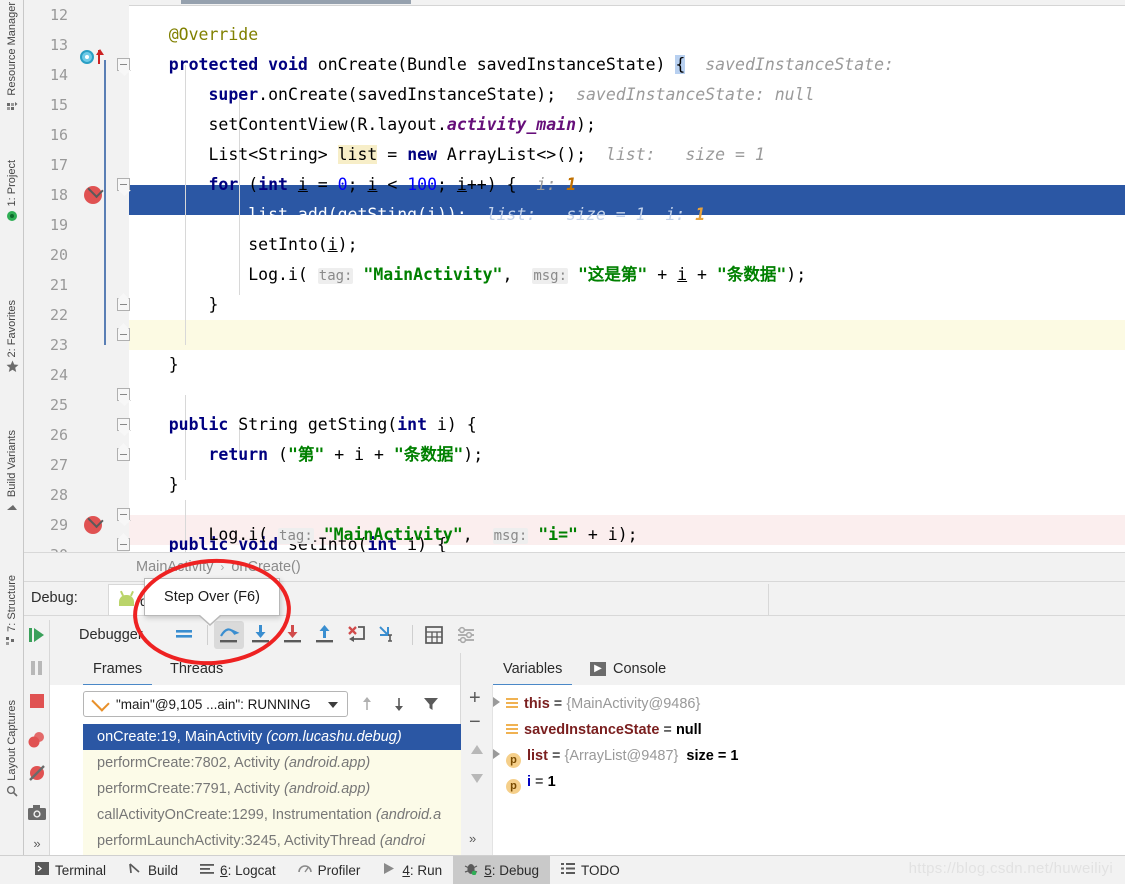 This screenshot has height=884, width=1125. I want to click on status-item-logcat: 6: Logcat, so click(238, 870).